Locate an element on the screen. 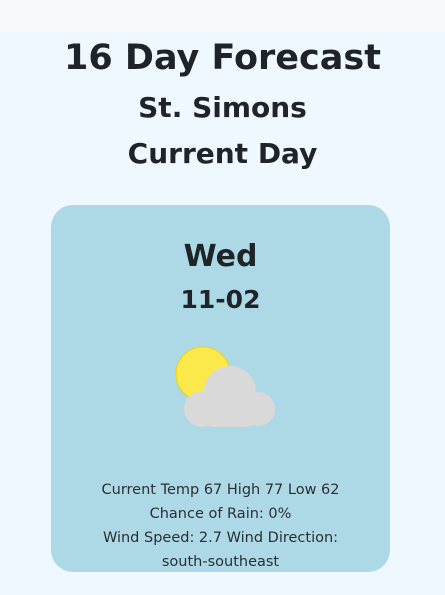  partly-cloudy-icon is located at coordinates (225, 386).